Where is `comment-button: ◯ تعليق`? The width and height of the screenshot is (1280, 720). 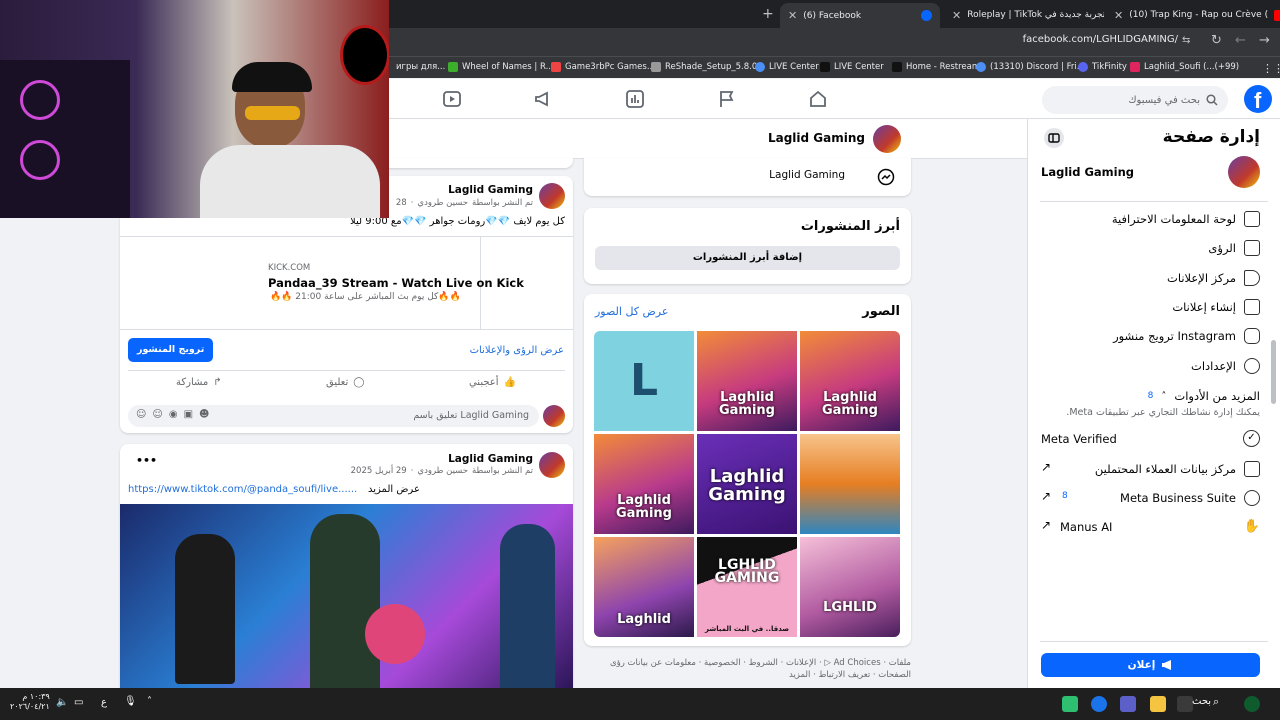
comment-button: ◯ تعليق is located at coordinates (345, 382).